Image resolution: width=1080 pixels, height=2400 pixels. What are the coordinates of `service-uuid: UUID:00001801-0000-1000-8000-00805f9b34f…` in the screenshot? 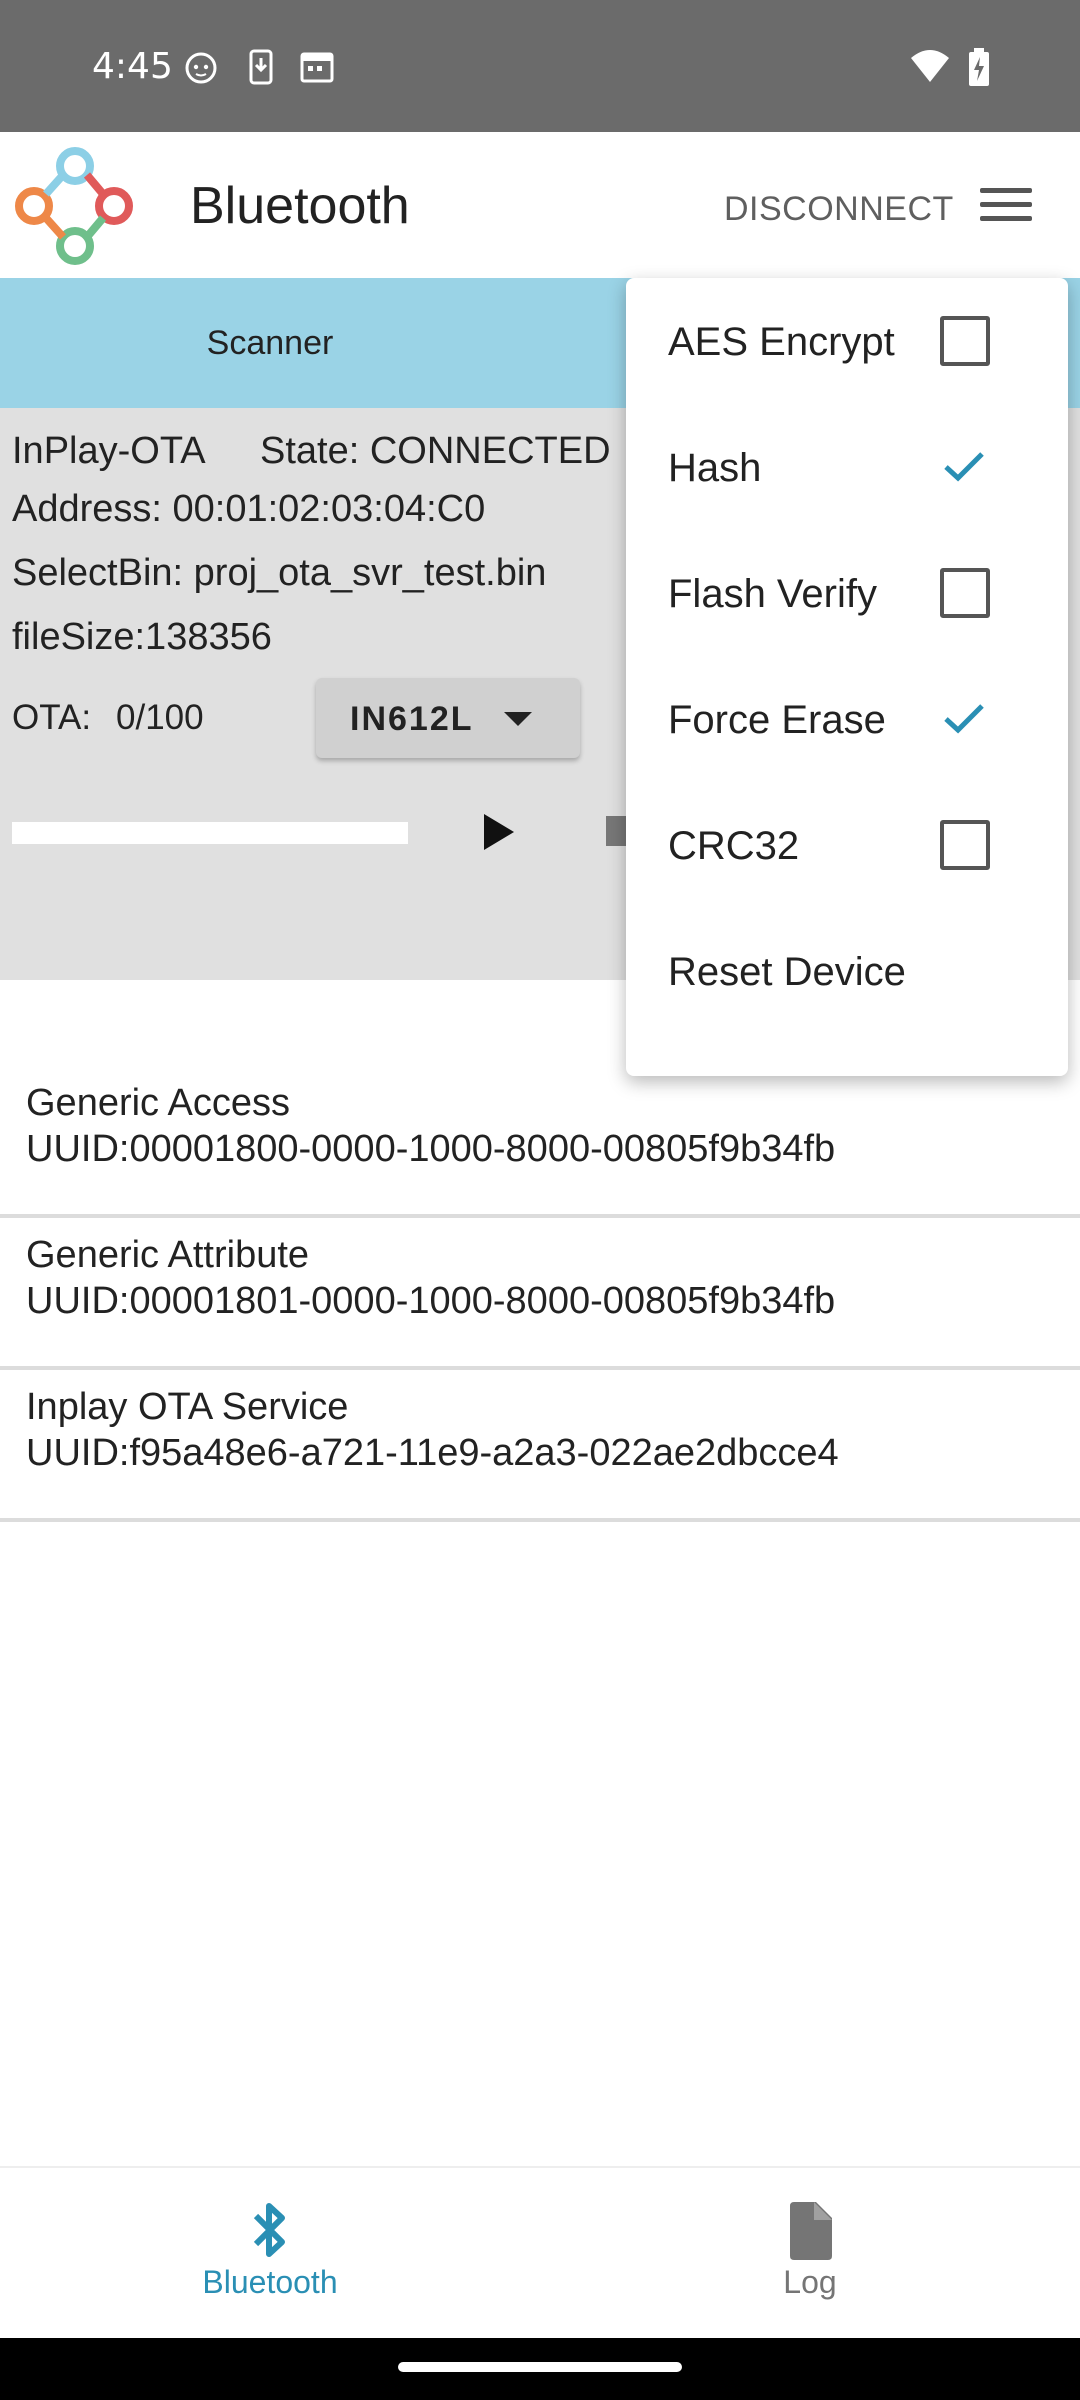 It's located at (431, 1301).